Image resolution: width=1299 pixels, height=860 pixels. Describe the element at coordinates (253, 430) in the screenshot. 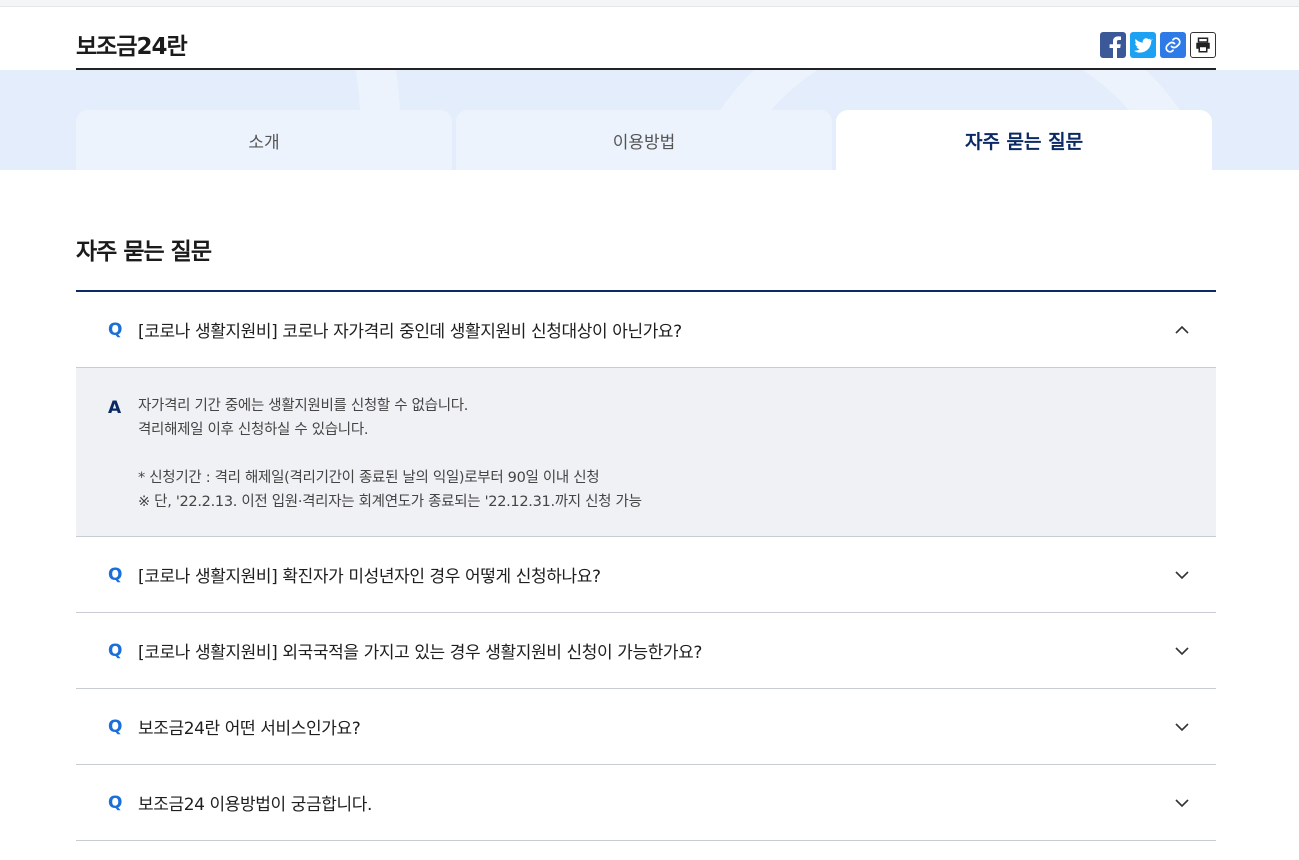

I see `answer-line: 격리해제일 이후 신청하실 수 있습니다.` at that location.